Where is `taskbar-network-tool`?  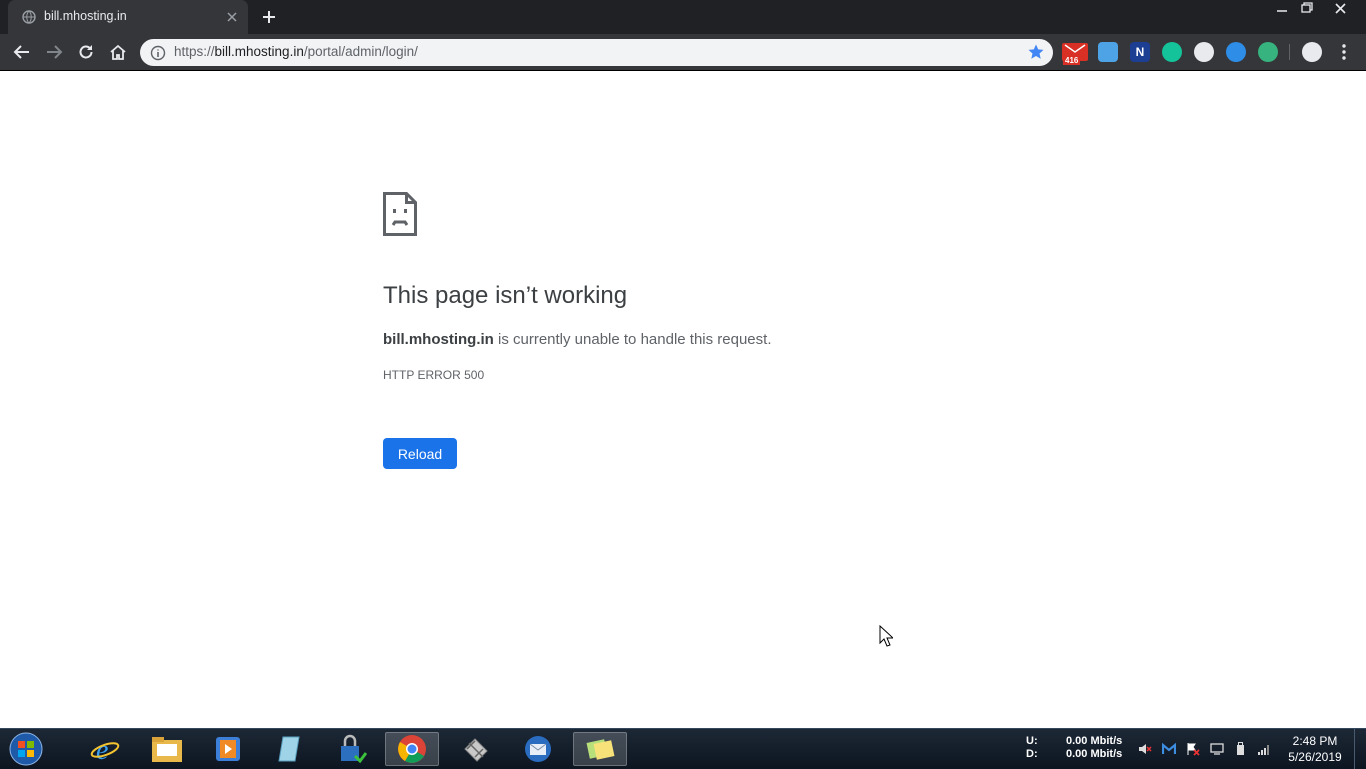
taskbar-network-tool is located at coordinates (476, 749).